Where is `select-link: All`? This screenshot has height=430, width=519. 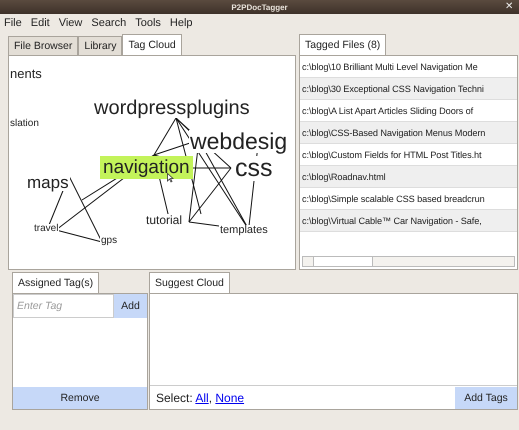 select-link: All is located at coordinates (202, 397).